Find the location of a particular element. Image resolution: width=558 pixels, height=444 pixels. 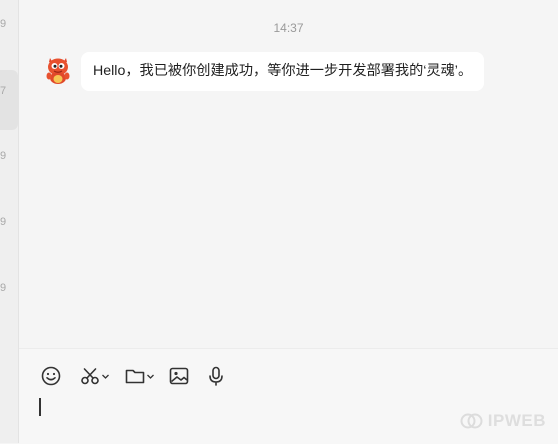

watermark-logo-icon is located at coordinates (471, 421).